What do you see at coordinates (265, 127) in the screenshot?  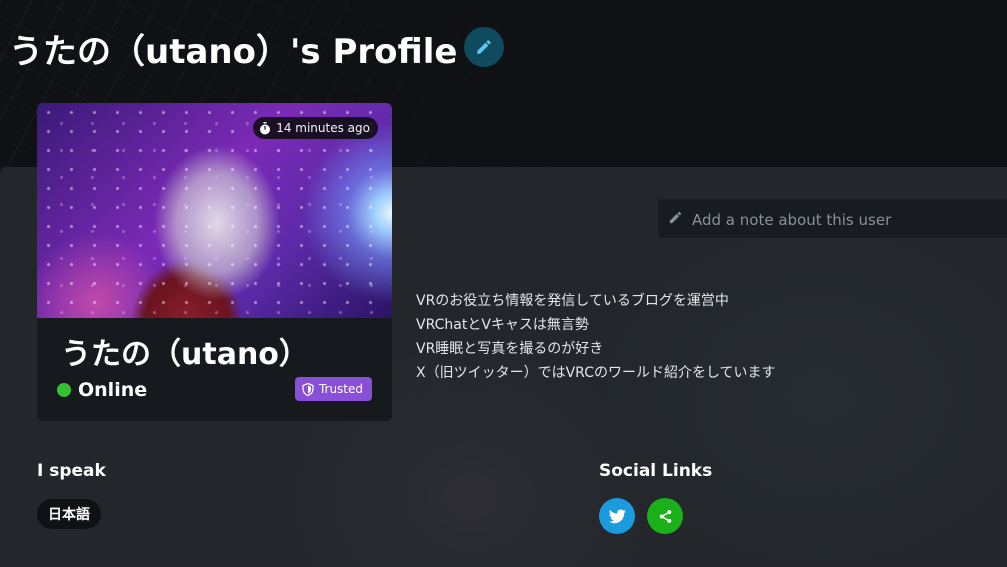 I see `stopwatch-icon` at bounding box center [265, 127].